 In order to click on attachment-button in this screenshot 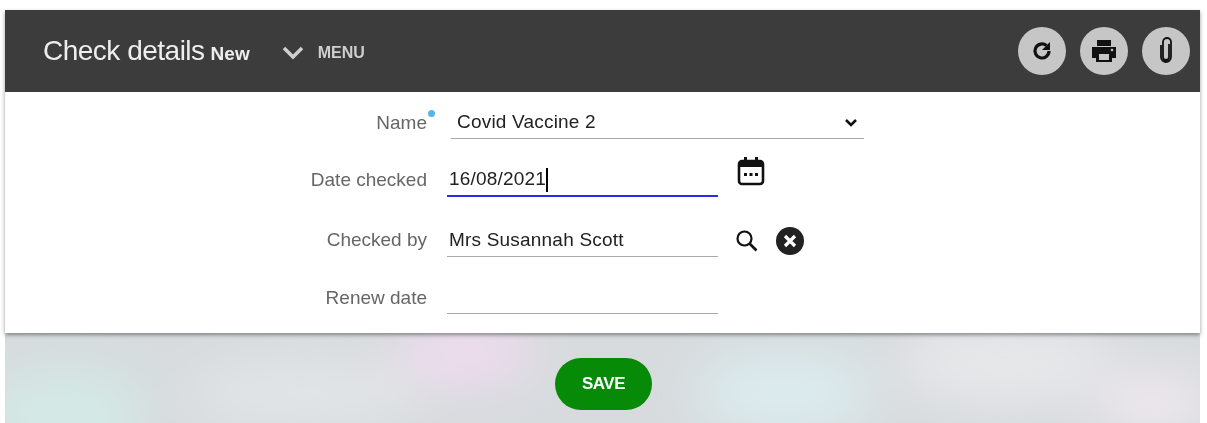, I will do `click(1166, 51)`.